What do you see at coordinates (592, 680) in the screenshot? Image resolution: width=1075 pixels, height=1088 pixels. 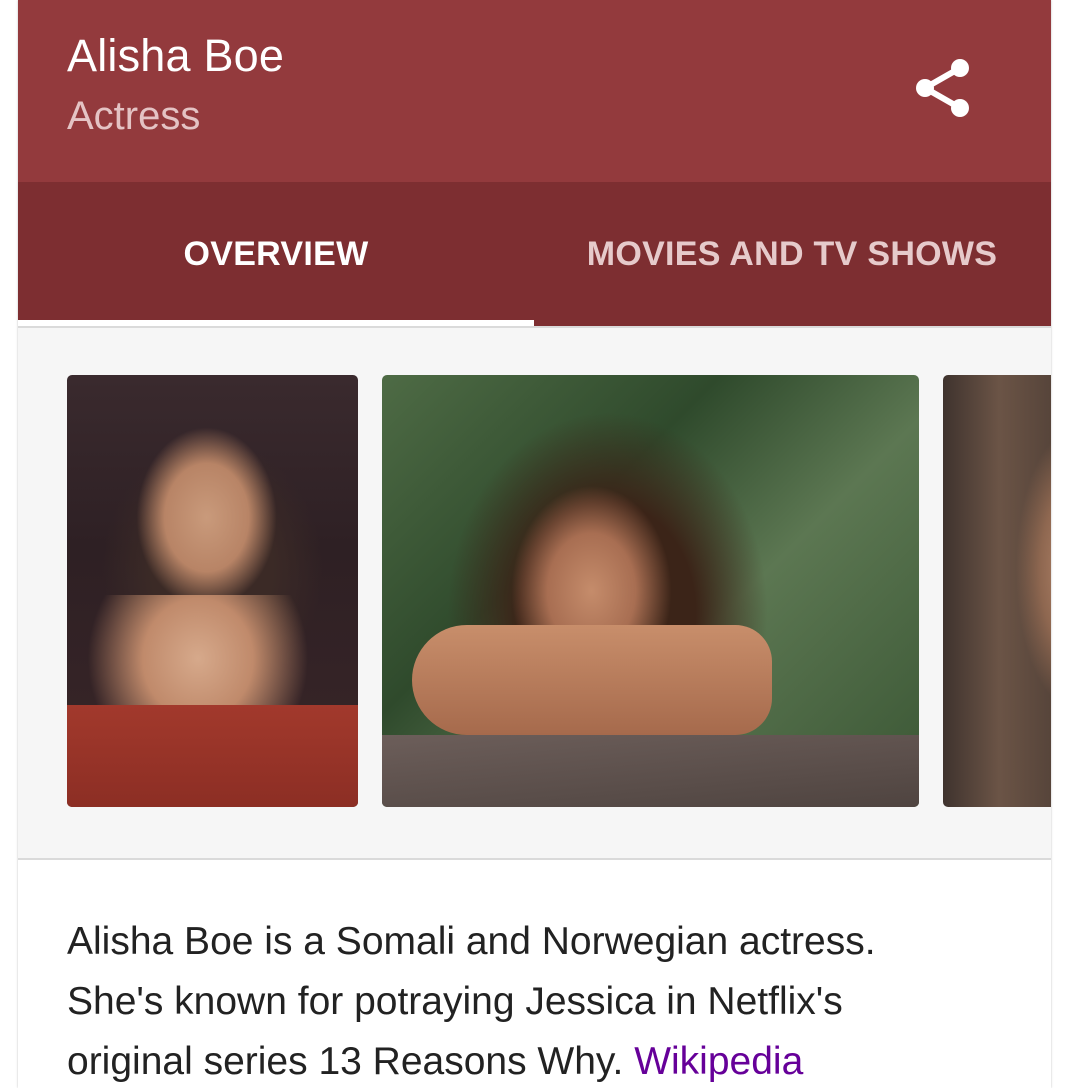 I see `photo-2-detail` at bounding box center [592, 680].